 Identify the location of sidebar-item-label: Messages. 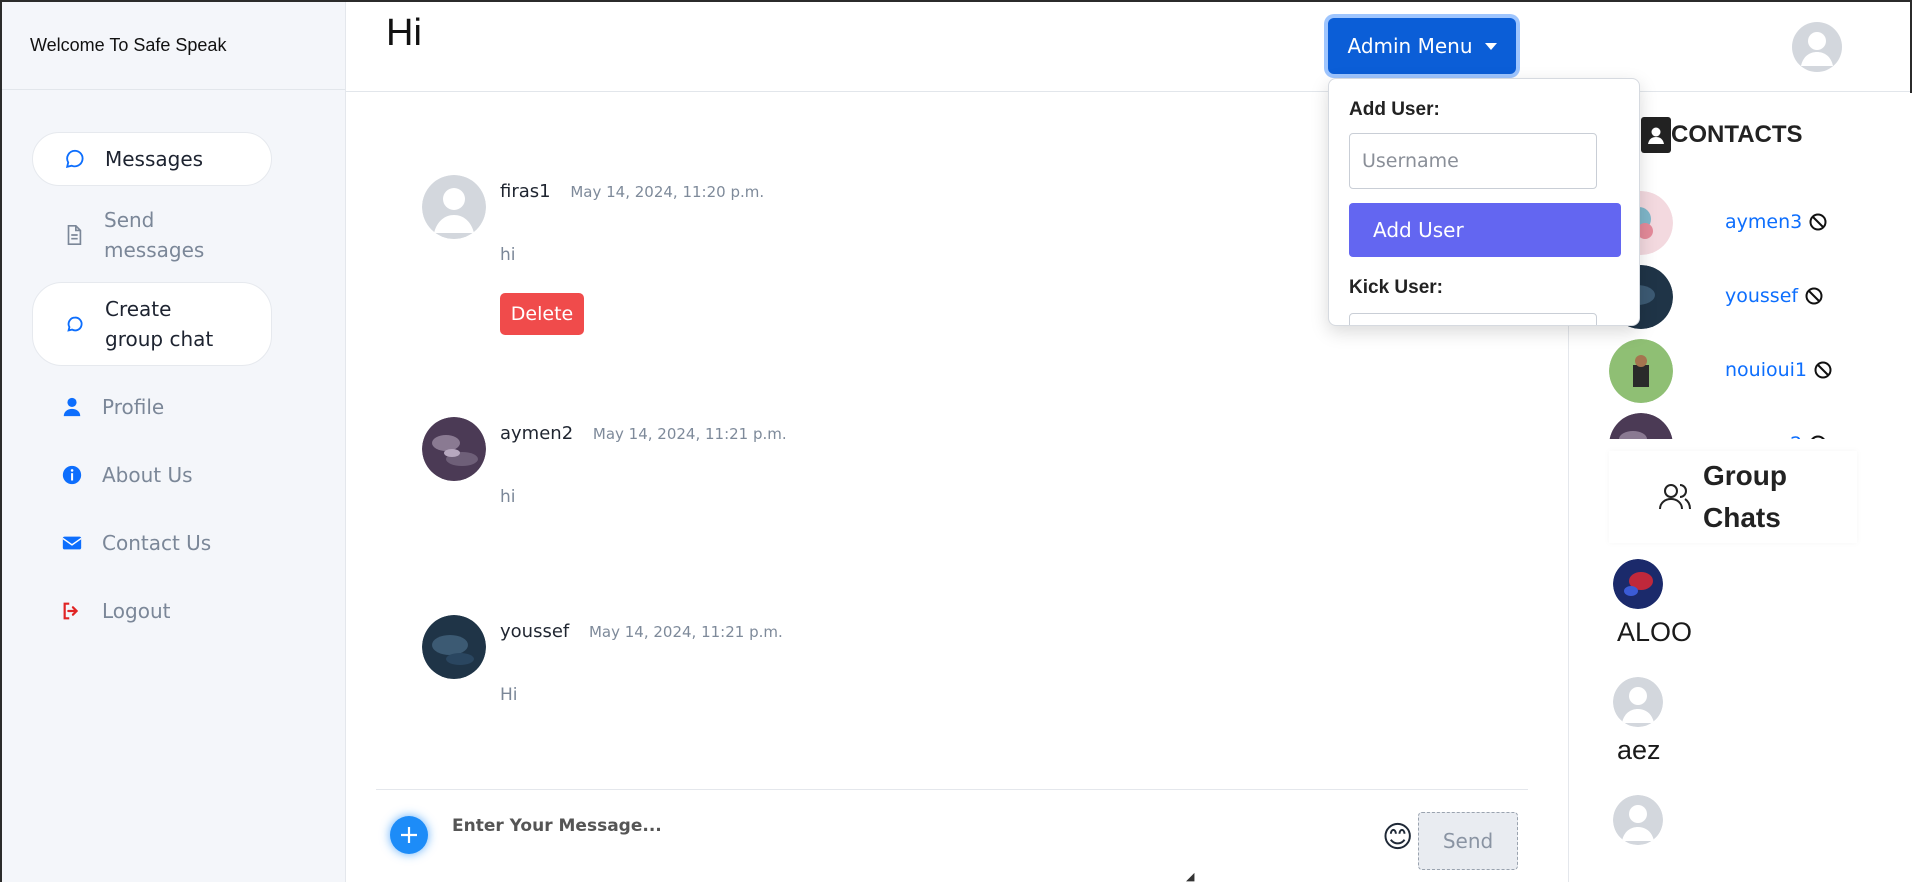
(154, 159).